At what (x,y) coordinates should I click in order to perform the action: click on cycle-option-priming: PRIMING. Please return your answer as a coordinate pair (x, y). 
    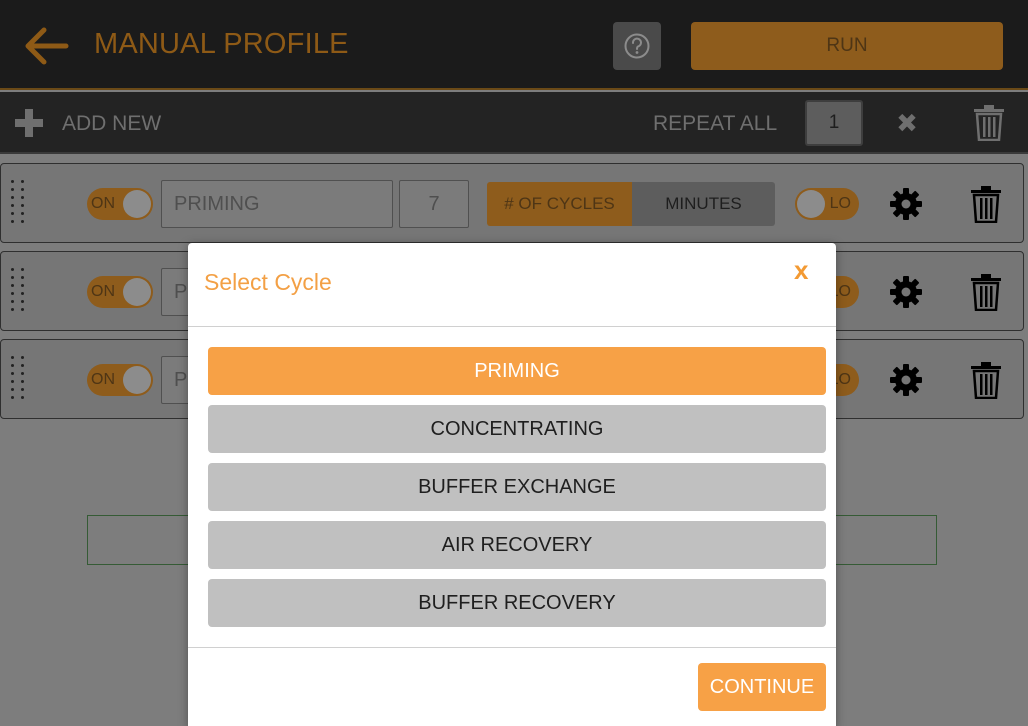
    Looking at the image, I should click on (517, 371).